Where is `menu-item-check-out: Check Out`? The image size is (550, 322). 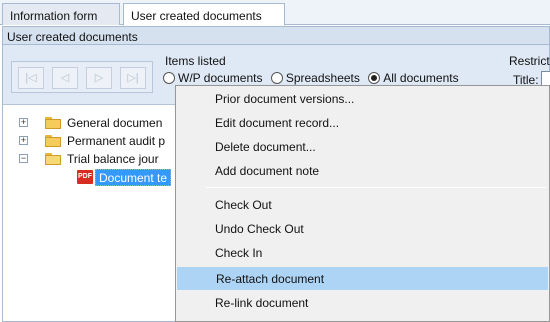
menu-item-check-out: Check Out is located at coordinates (362, 205).